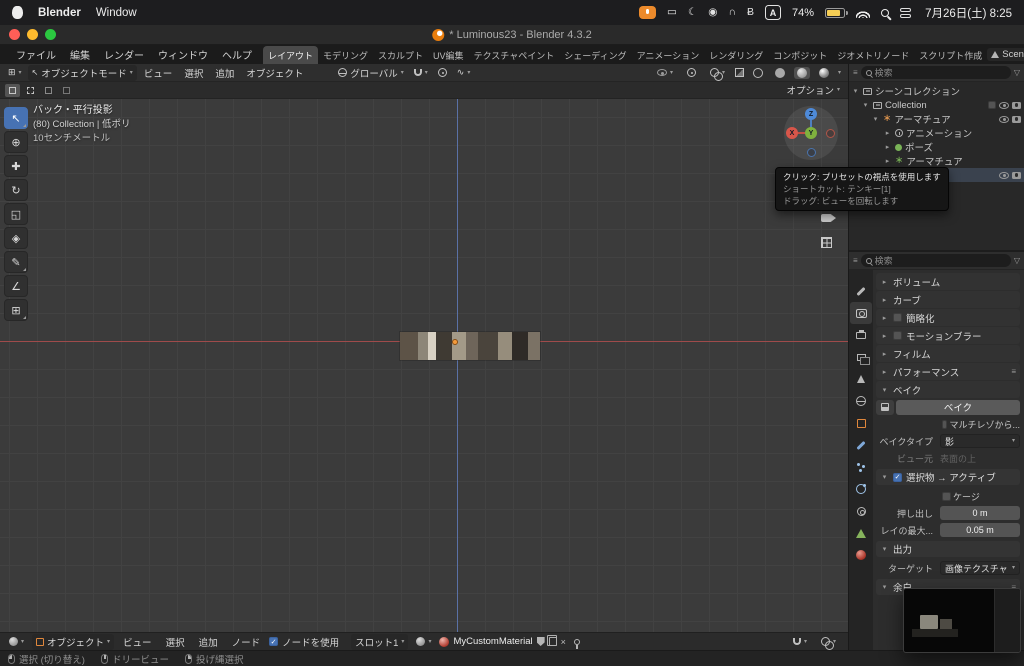  What do you see at coordinates (16, 214) in the screenshot?
I see `tool-scale: ◱` at bounding box center [16, 214].